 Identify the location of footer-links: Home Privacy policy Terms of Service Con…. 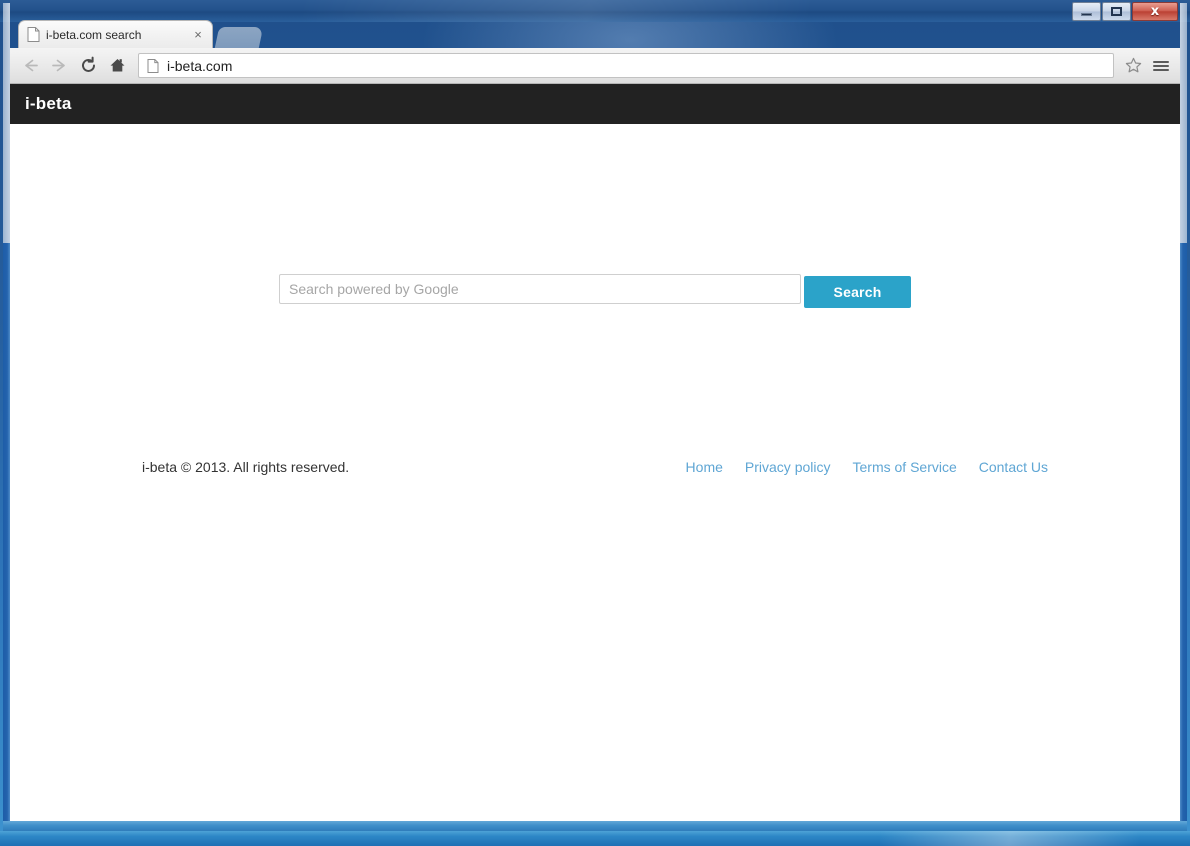
(856, 467).